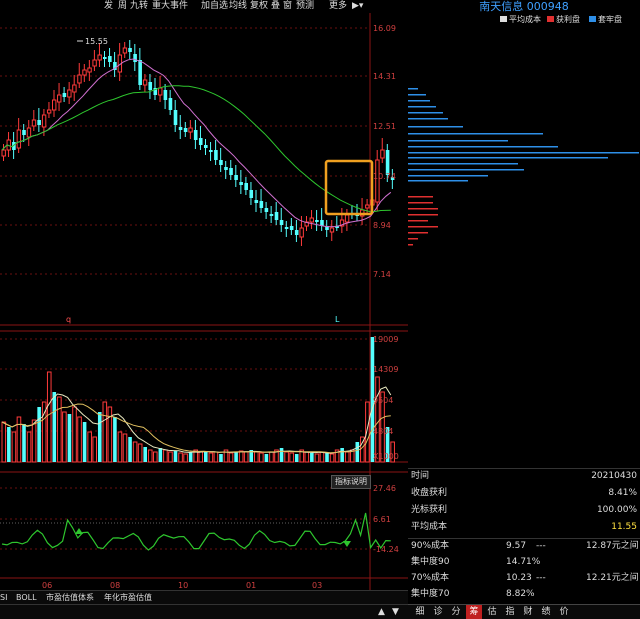 This screenshot has width=640, height=619. I want to click on toolbar-item: 窗, so click(287, 6).